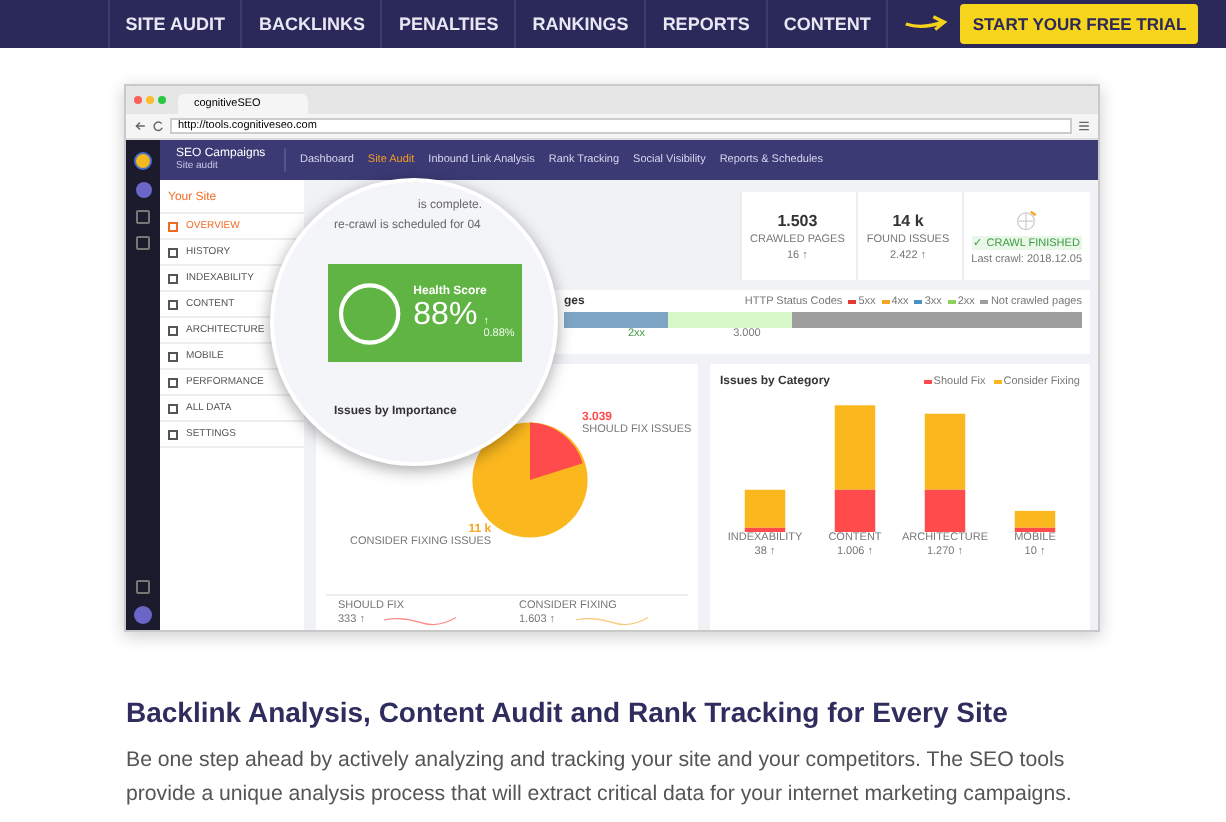 The image size is (1226, 822). I want to click on health-score-value: 88%, so click(445, 316).